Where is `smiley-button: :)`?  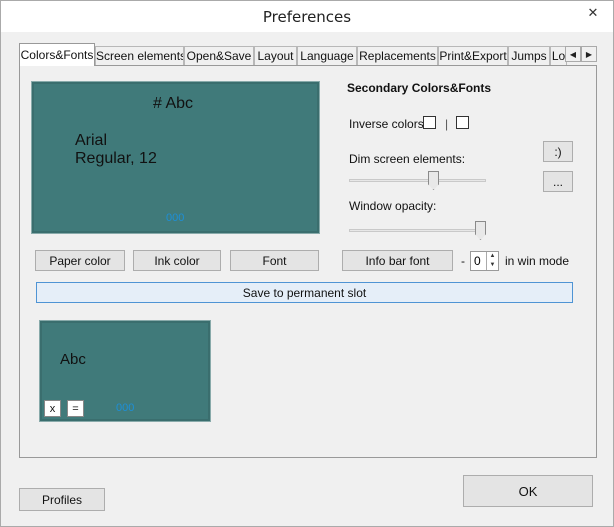 smiley-button: :) is located at coordinates (558, 151).